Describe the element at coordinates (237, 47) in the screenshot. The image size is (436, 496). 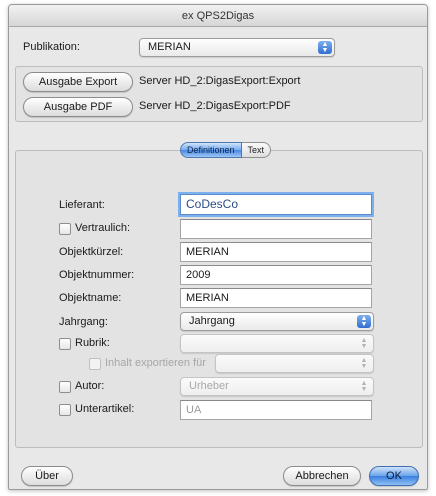
I see `publication-select: MERIAN ▲ ▼` at that location.